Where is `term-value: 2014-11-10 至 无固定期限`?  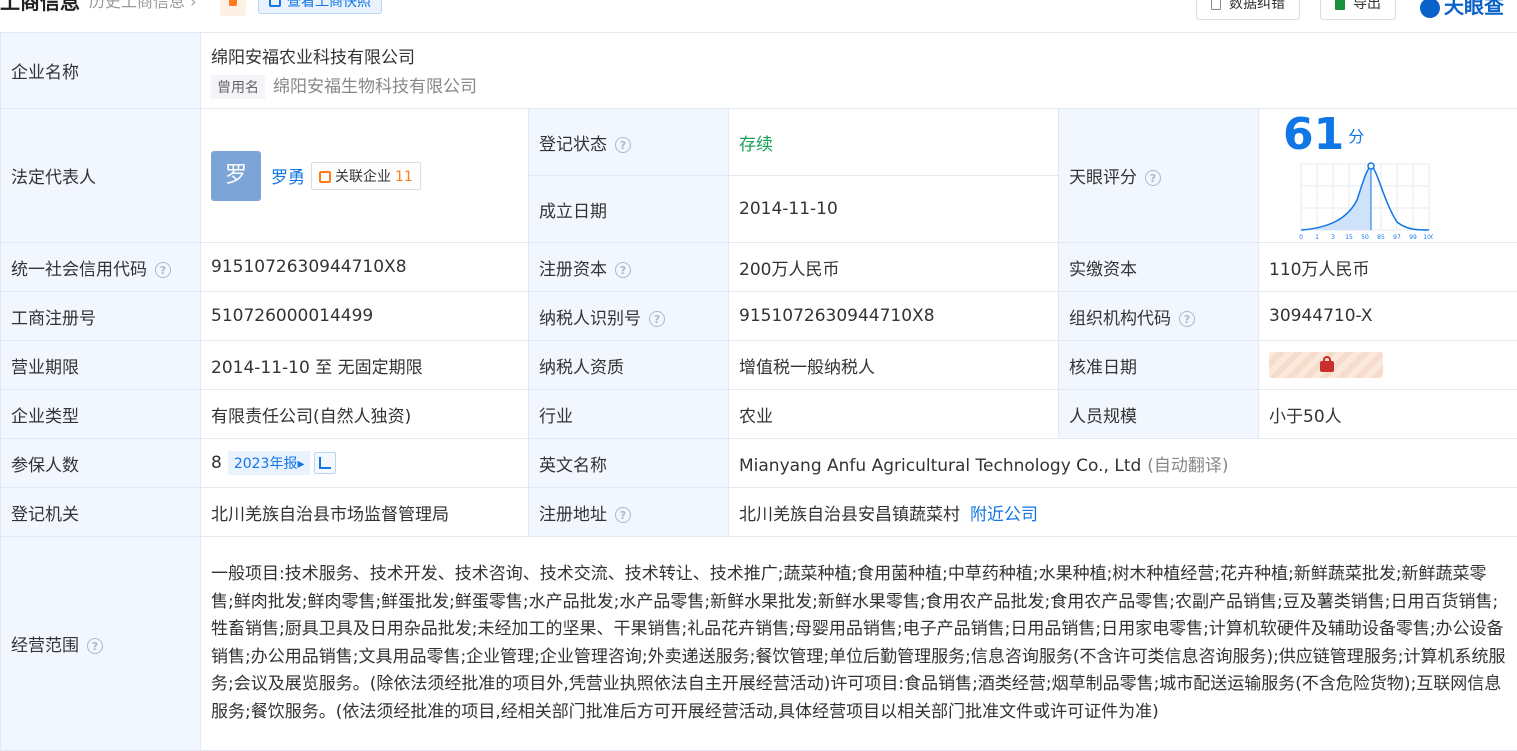 term-value: 2014-11-10 至 无固定期限 is located at coordinates (365, 365).